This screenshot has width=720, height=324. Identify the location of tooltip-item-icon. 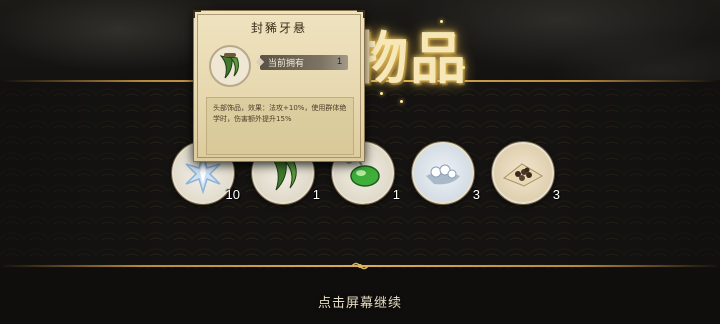
(230, 66).